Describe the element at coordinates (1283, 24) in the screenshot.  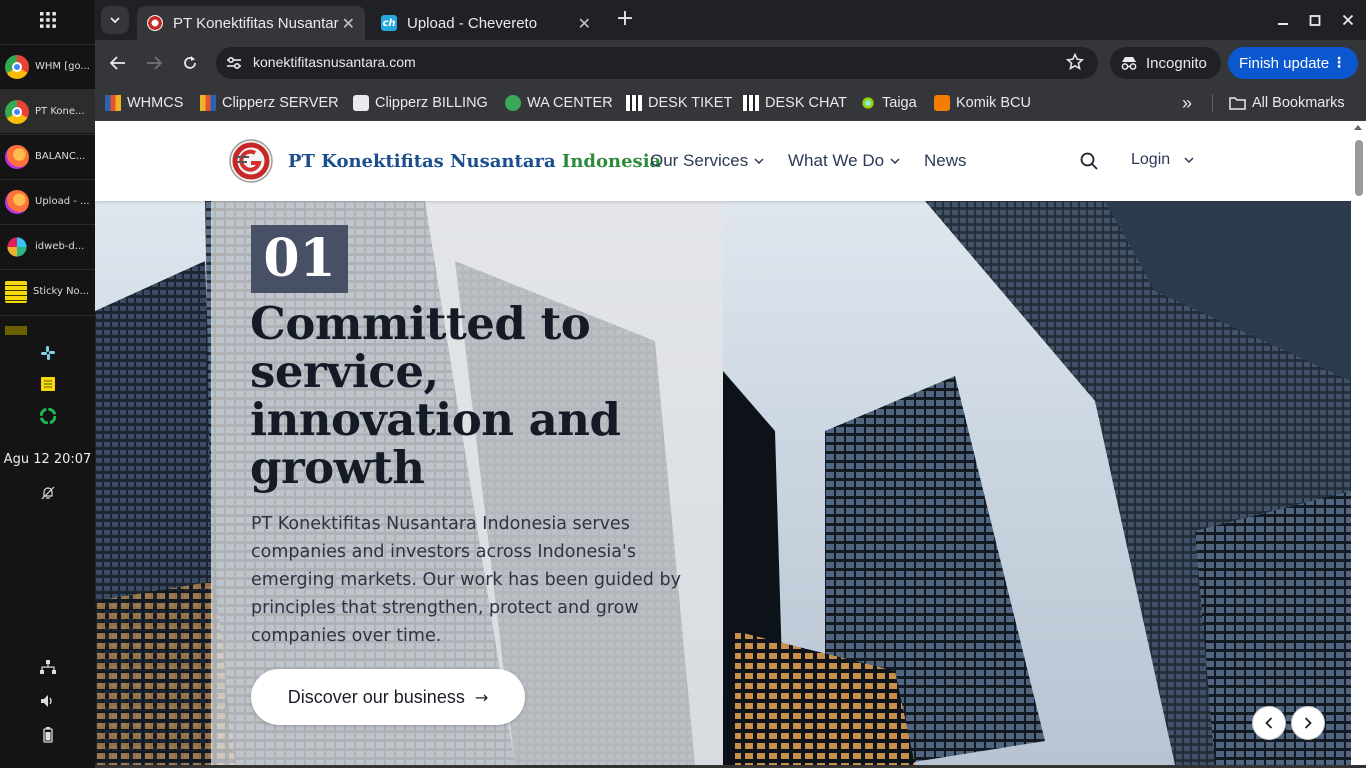
I see `minimize-icon` at that location.